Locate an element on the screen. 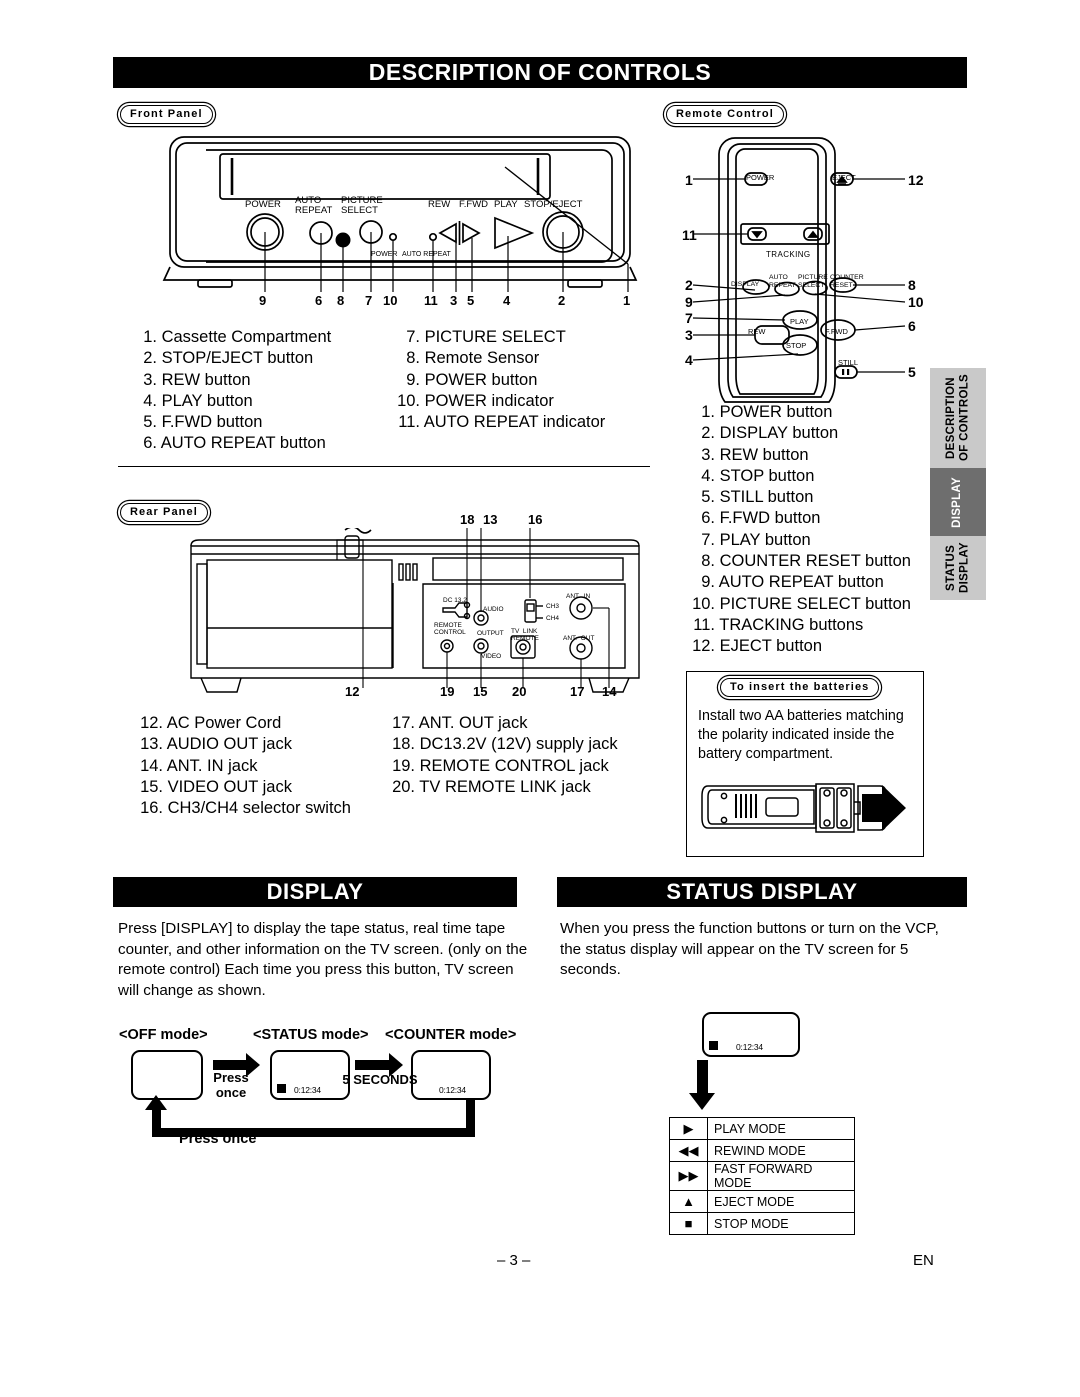 This screenshot has width=1080, height=1397. remote-label-stop: STOP is located at coordinates (796, 345).